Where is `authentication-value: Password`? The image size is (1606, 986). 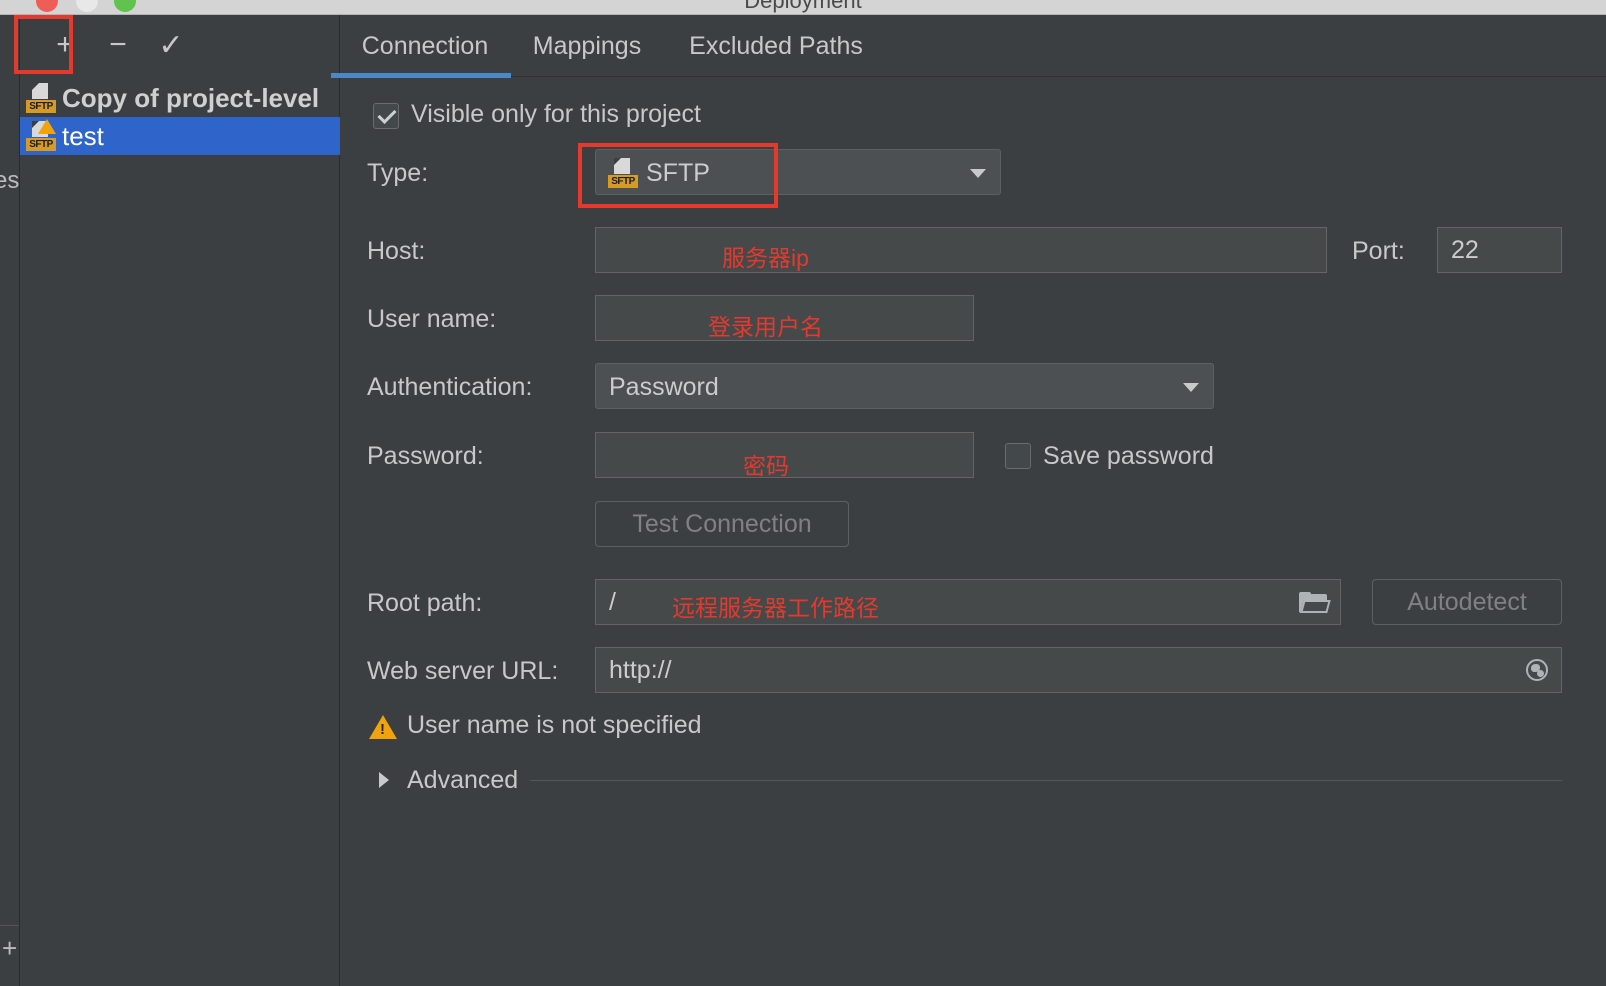 authentication-value: Password is located at coordinates (664, 387).